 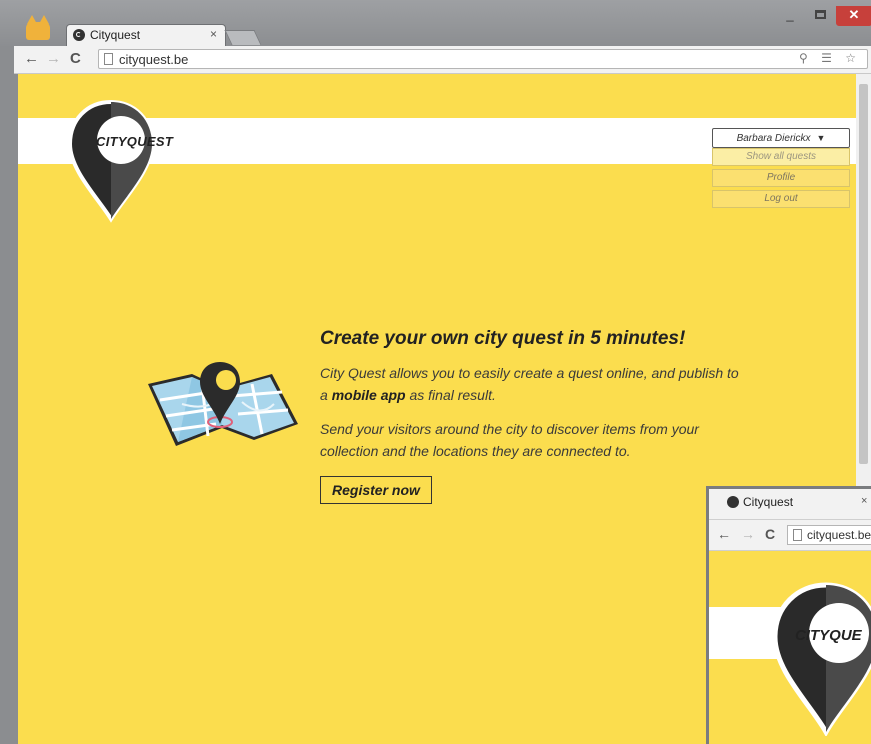 What do you see at coordinates (864, 501) in the screenshot?
I see `second-tab-close-icon: ×` at bounding box center [864, 501].